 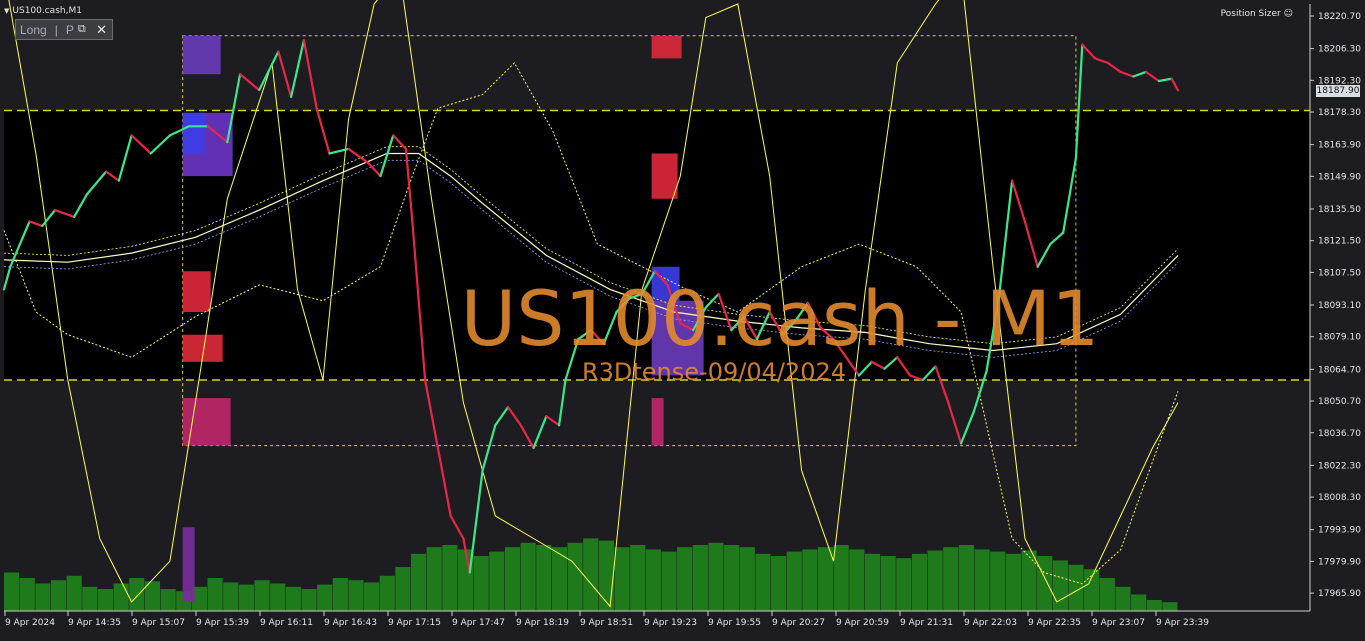 I want to click on y-tick-label: 17965.90, so click(x=1339, y=594).